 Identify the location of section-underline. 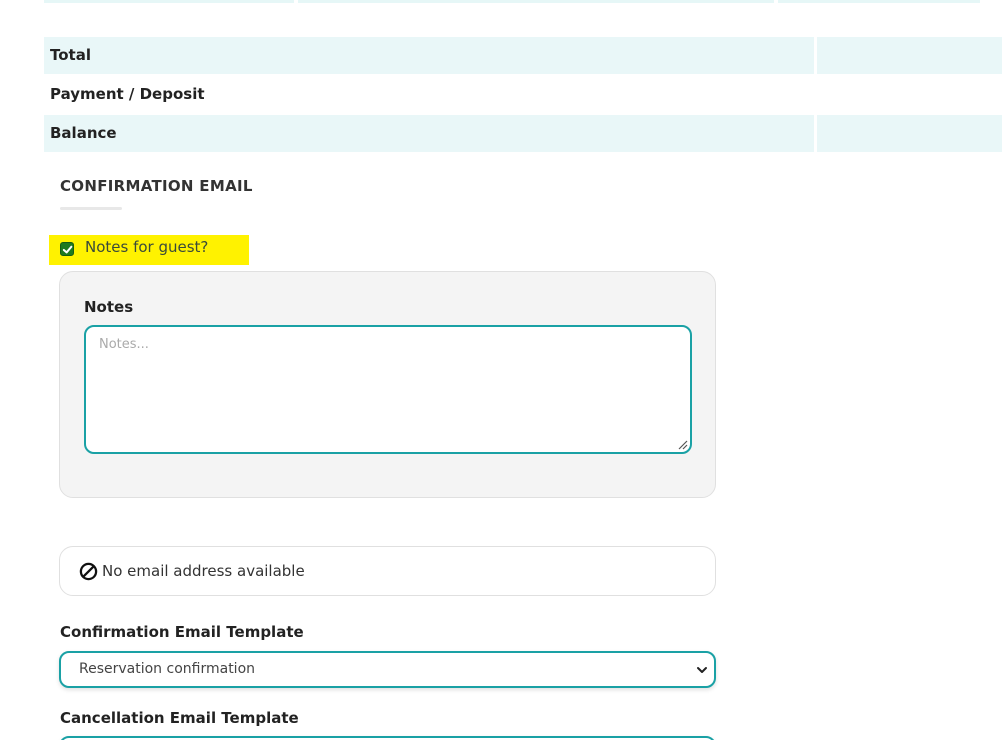
(91, 208).